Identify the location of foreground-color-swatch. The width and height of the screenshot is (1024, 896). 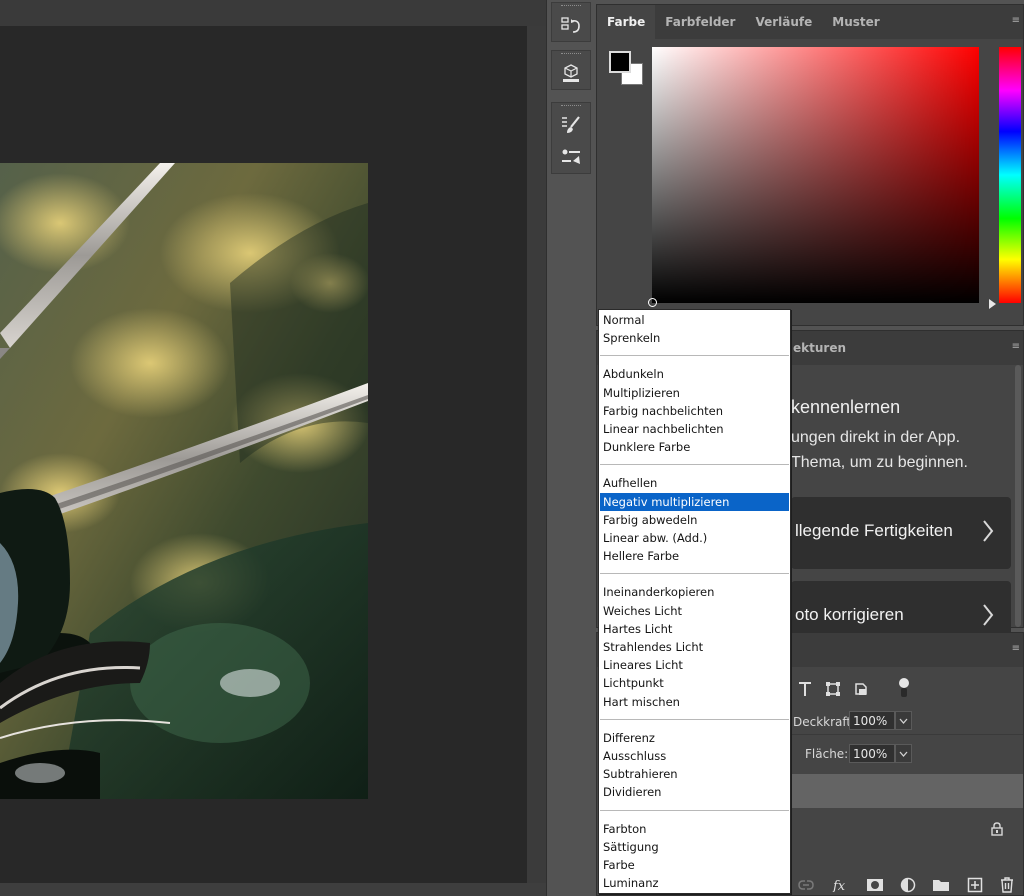
(620, 62).